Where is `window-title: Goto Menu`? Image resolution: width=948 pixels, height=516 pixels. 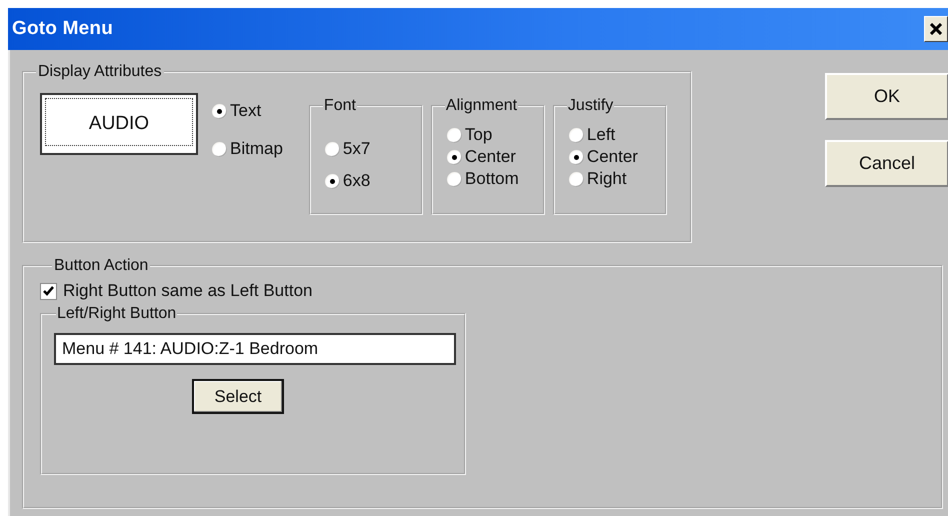
window-title: Goto Menu is located at coordinates (63, 29).